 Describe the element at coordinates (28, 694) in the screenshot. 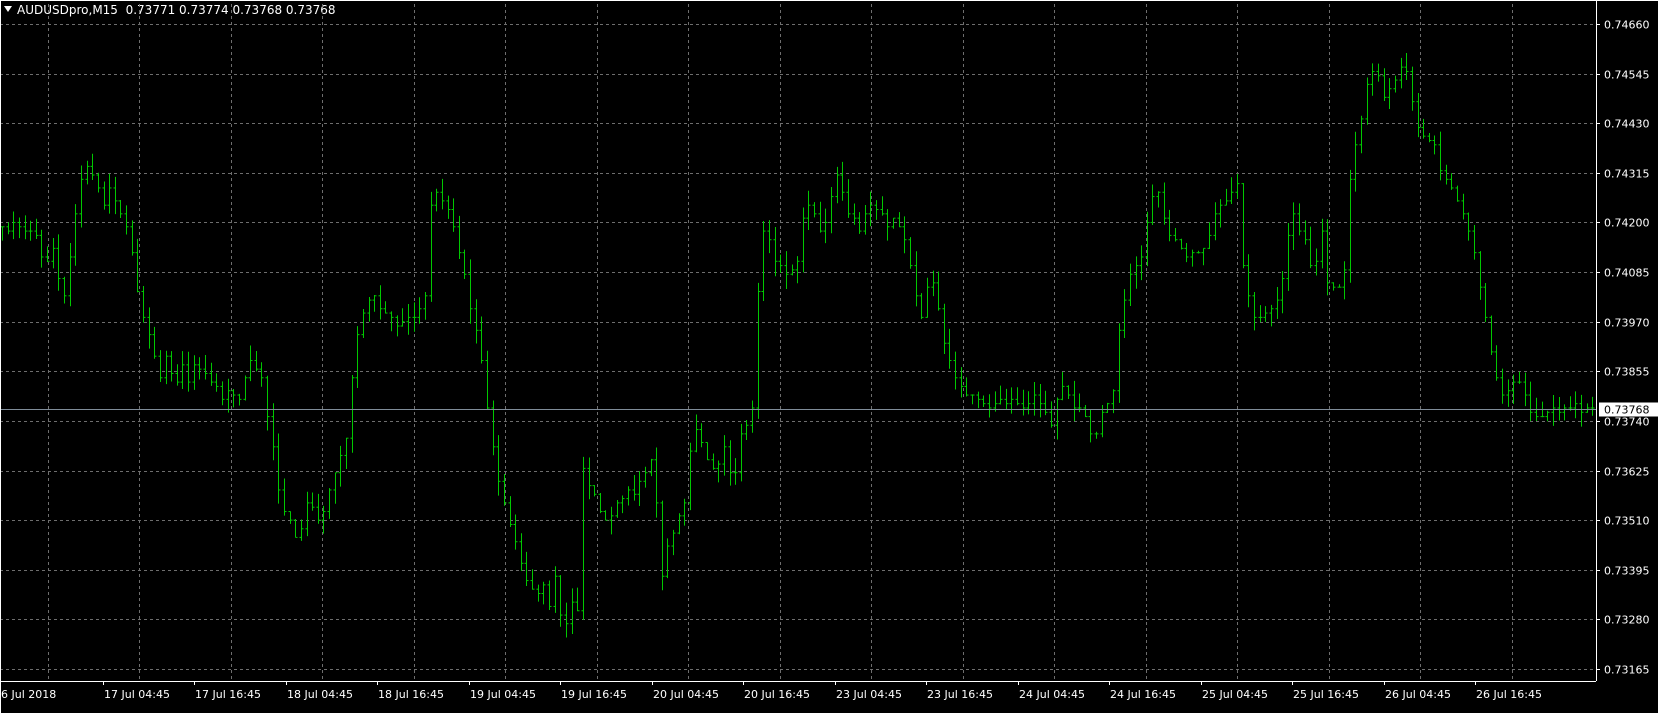

I see `x-tick-label: 6 Jul 2018` at that location.